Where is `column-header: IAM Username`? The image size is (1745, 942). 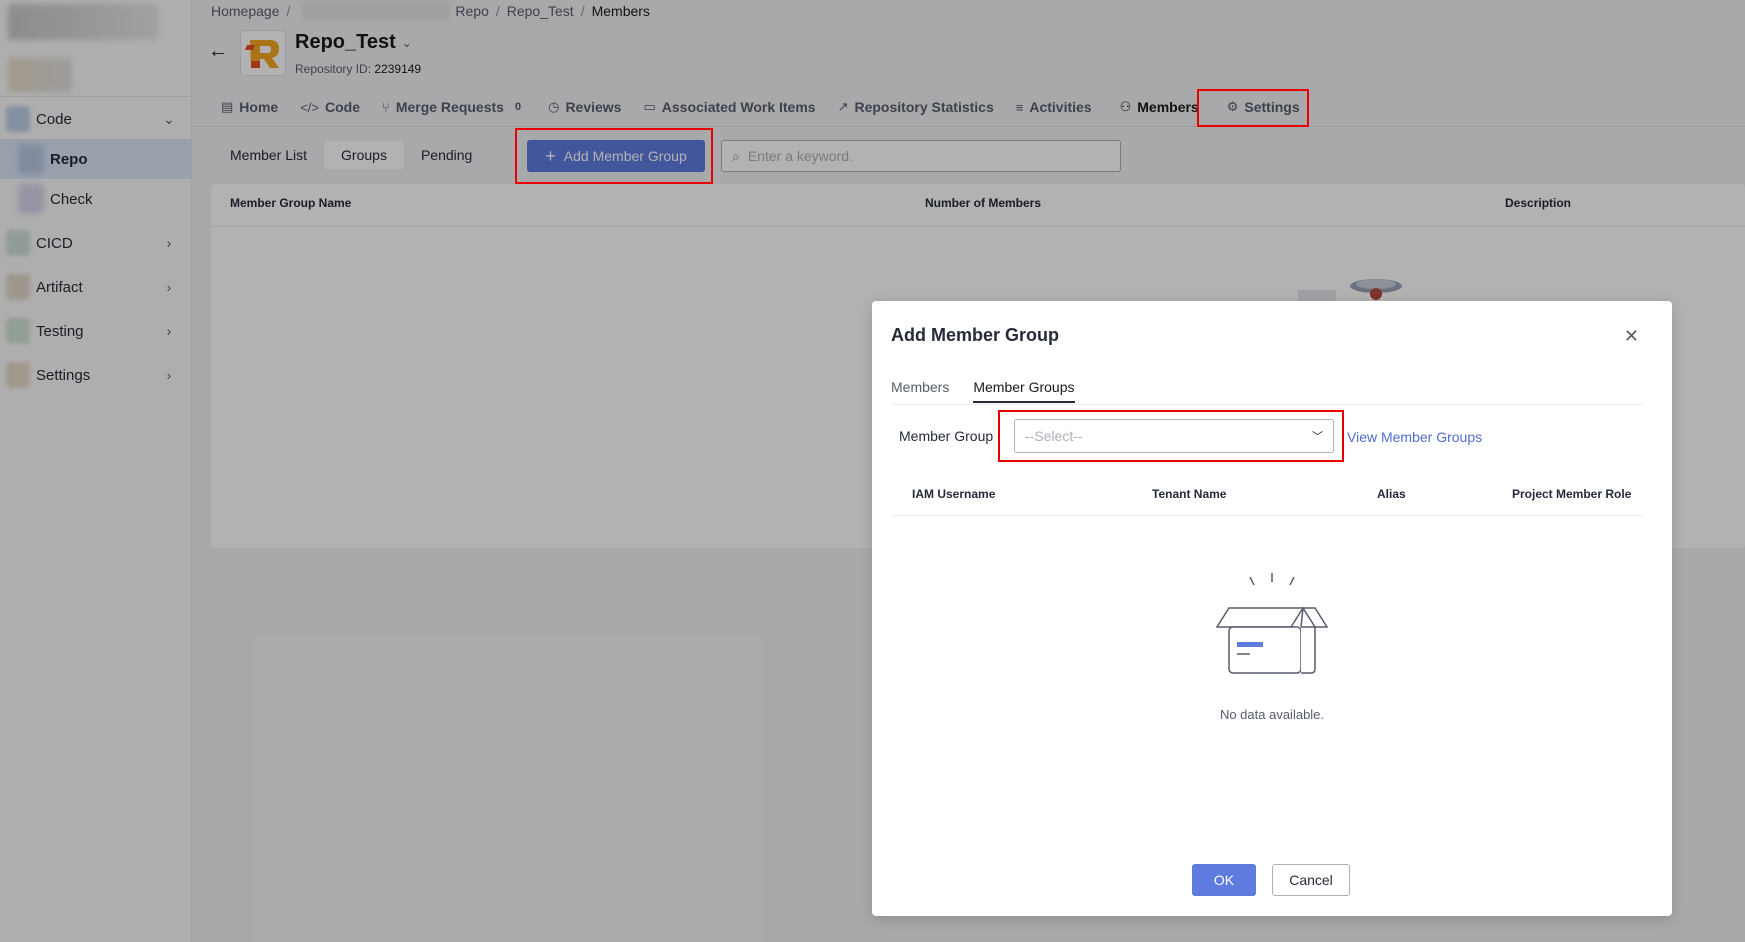
column-header: IAM Username is located at coordinates (954, 494).